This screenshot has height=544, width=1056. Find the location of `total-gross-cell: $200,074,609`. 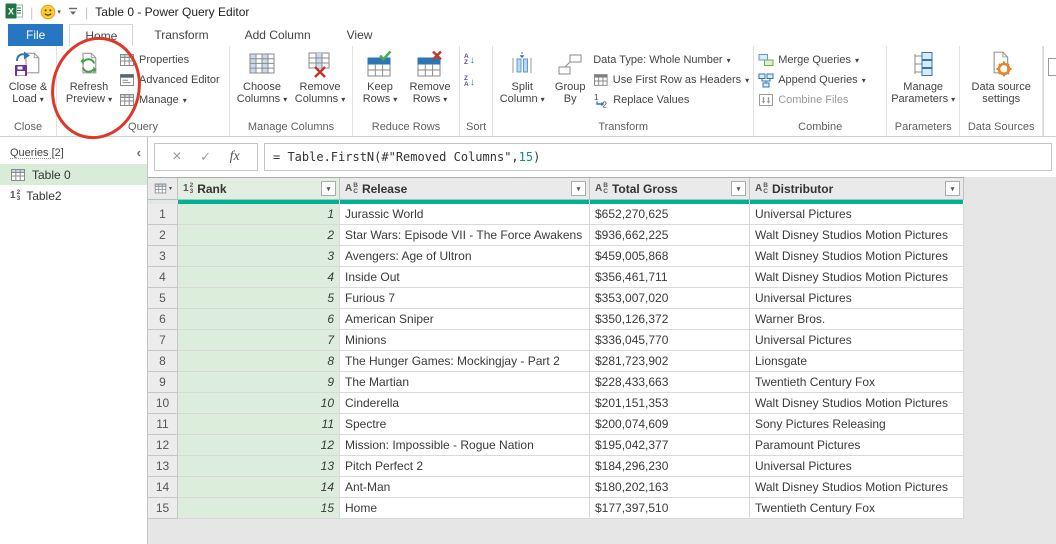

total-gross-cell: $200,074,609 is located at coordinates (670, 424).